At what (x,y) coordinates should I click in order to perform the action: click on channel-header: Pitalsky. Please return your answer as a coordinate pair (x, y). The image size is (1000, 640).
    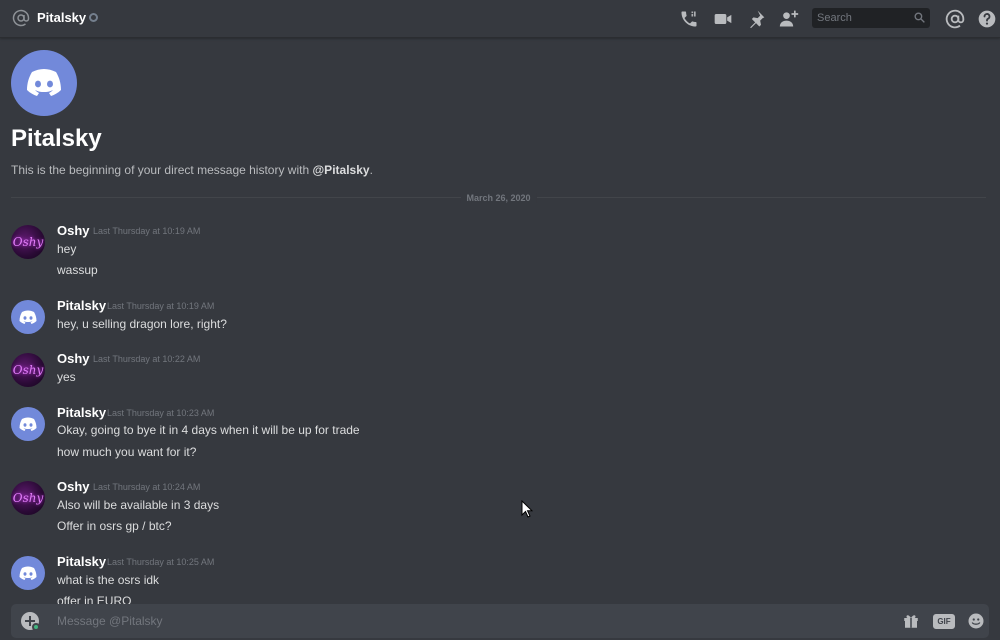
    Looking at the image, I should click on (500, 19).